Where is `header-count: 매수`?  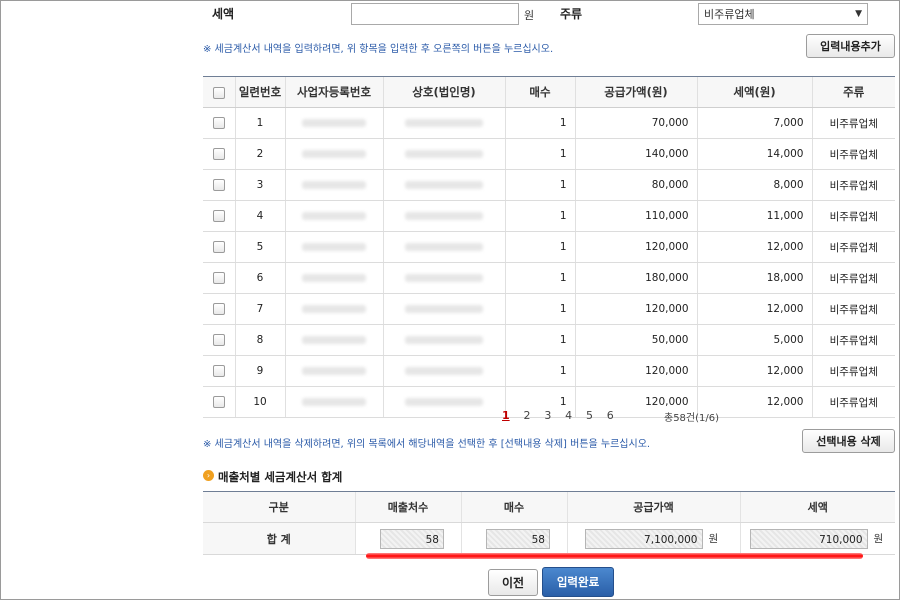 header-count: 매수 is located at coordinates (539, 92).